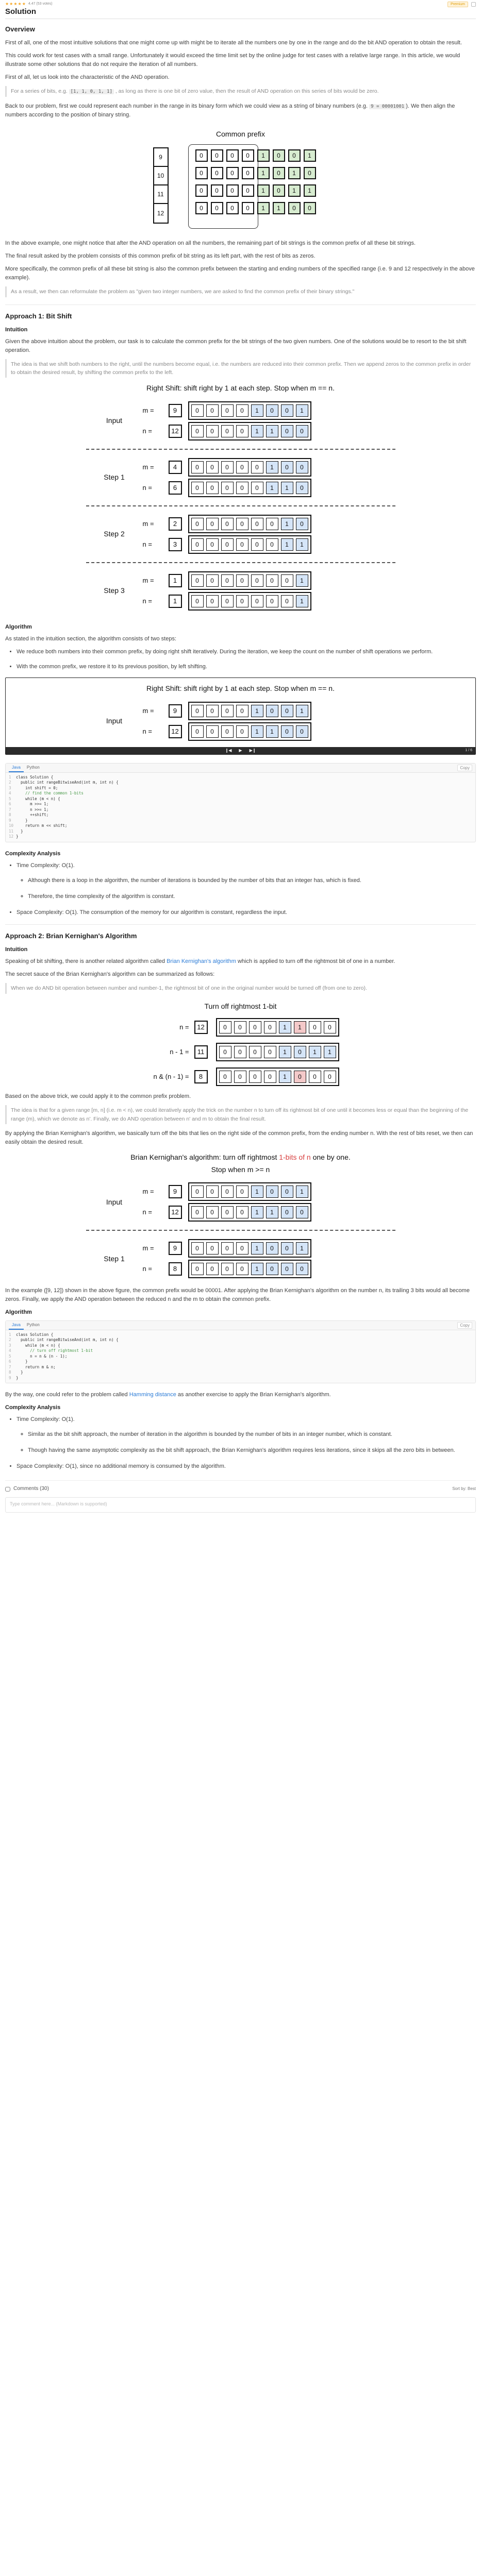 The width and height of the screenshot is (481, 2576). I want to click on comments-count: Comments (30), so click(31, 1489).